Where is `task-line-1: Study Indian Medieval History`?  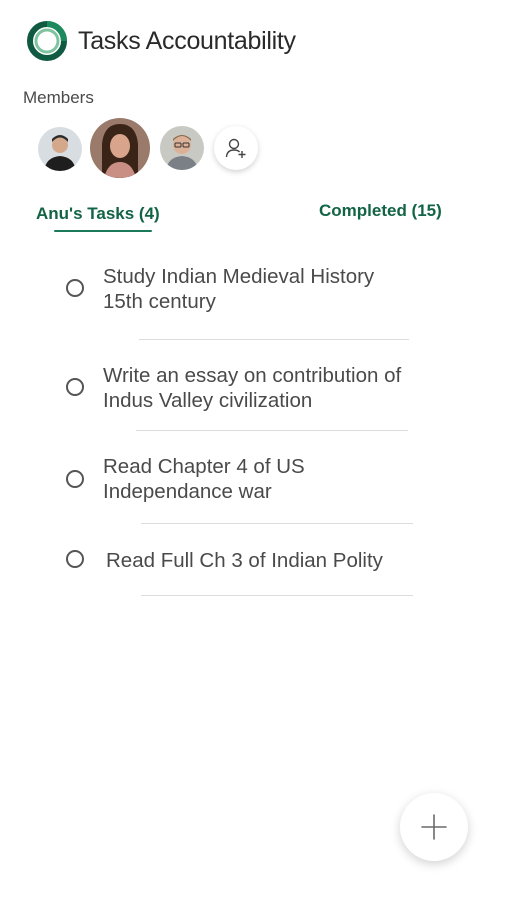
task-line-1: Study Indian Medieval History is located at coordinates (239, 276).